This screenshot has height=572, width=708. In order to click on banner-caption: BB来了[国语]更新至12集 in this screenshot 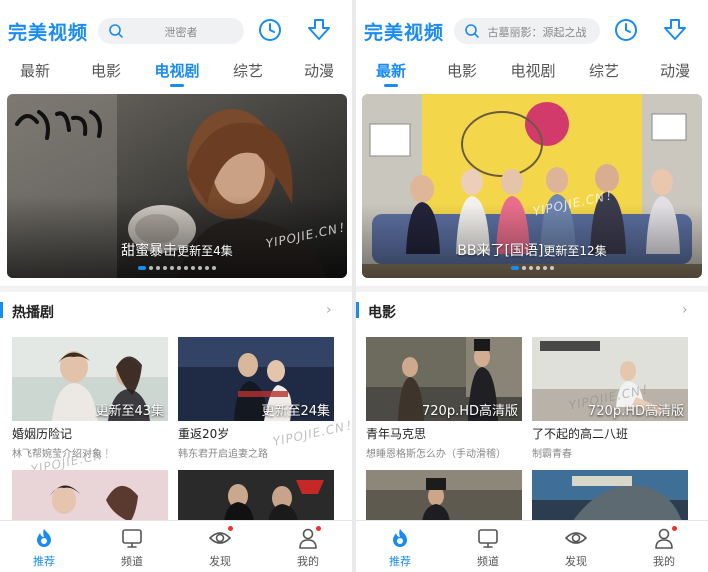, I will do `click(532, 250)`.